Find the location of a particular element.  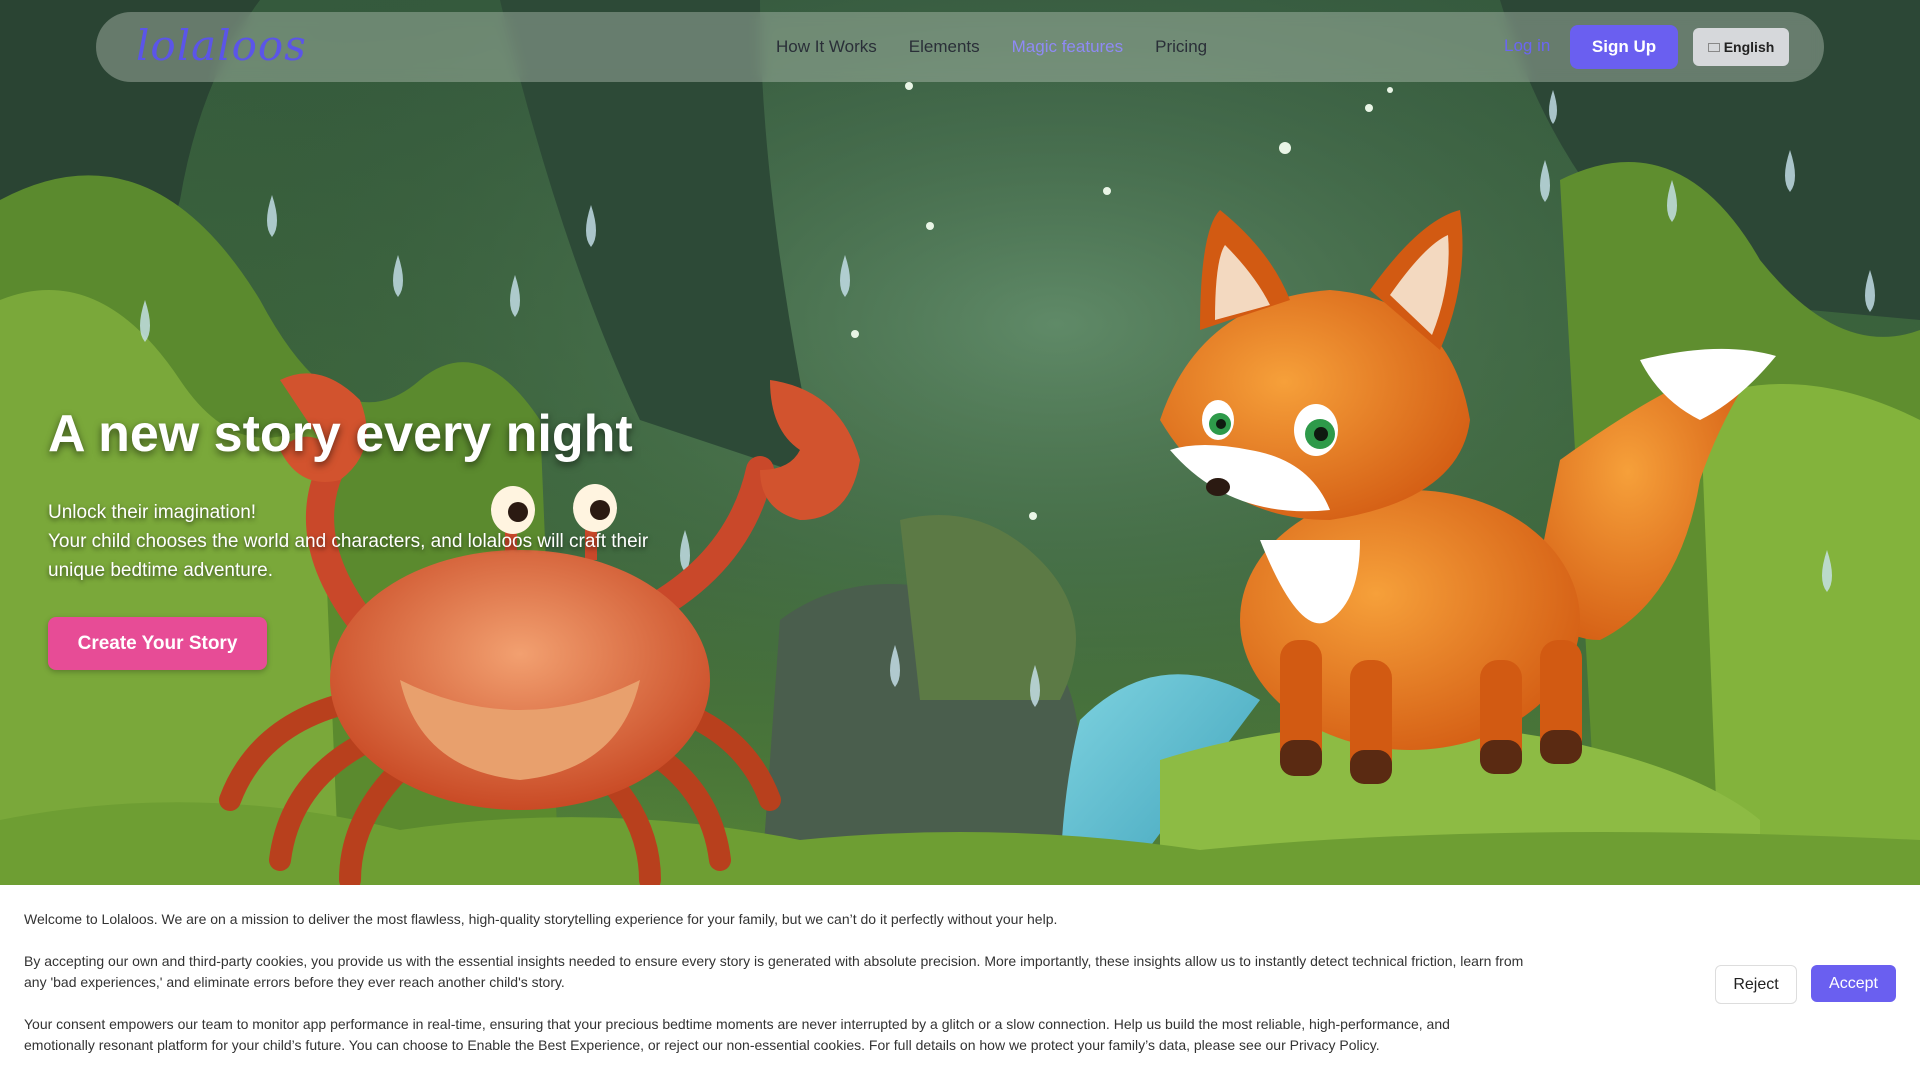

reject-cookies-button: Reject is located at coordinates (1756, 984).